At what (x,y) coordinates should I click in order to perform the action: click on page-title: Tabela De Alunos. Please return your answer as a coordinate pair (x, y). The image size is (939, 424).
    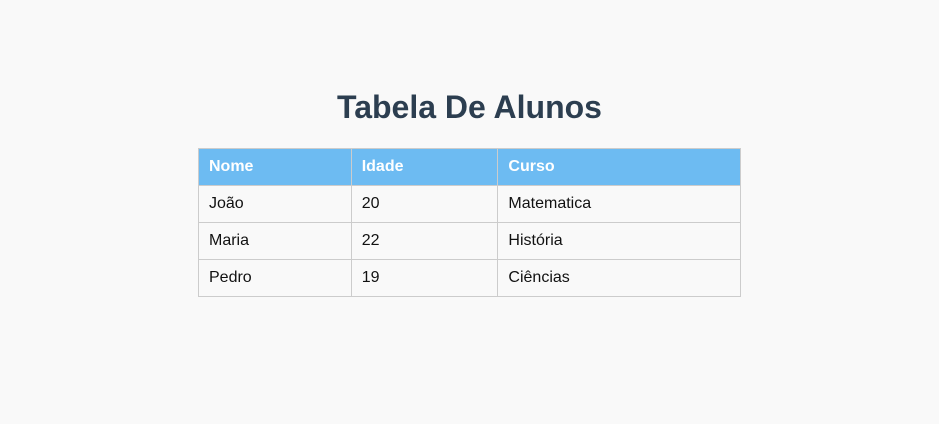
    Looking at the image, I should click on (469, 107).